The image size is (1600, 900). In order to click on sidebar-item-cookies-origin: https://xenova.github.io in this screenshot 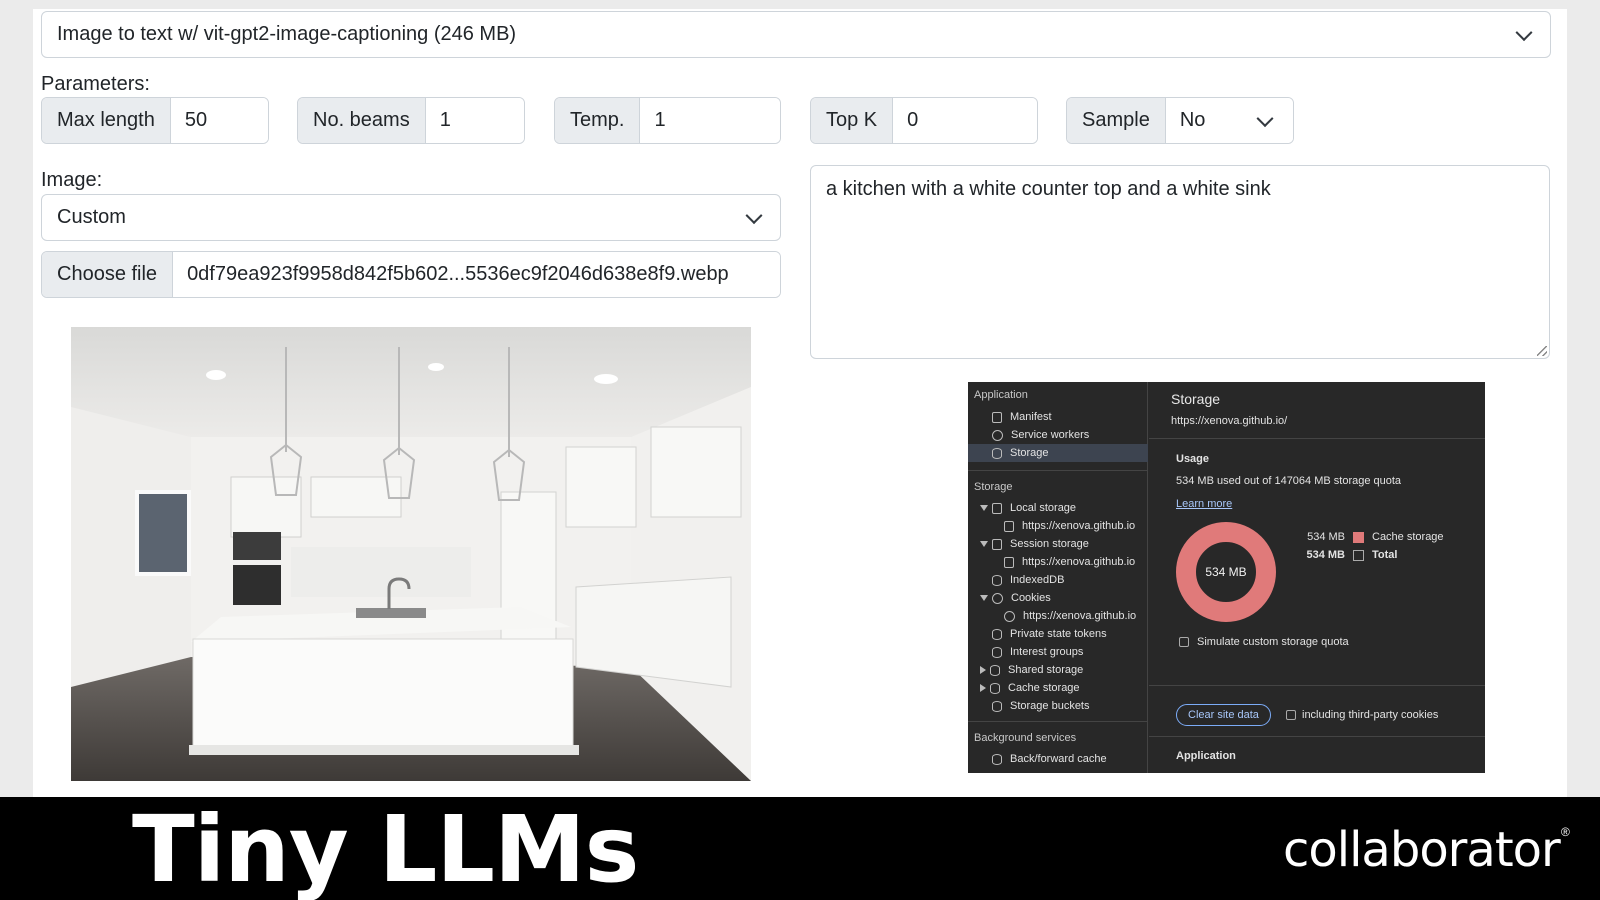, I will do `click(1058, 616)`.